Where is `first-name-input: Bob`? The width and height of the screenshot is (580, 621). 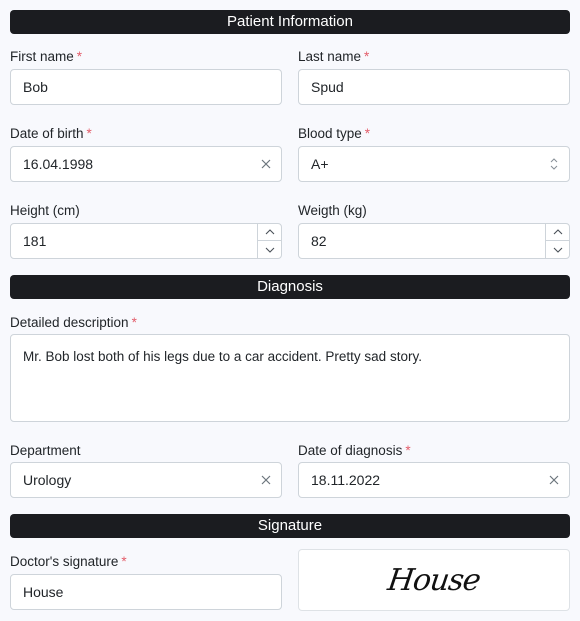
first-name-input: Bob is located at coordinates (146, 87).